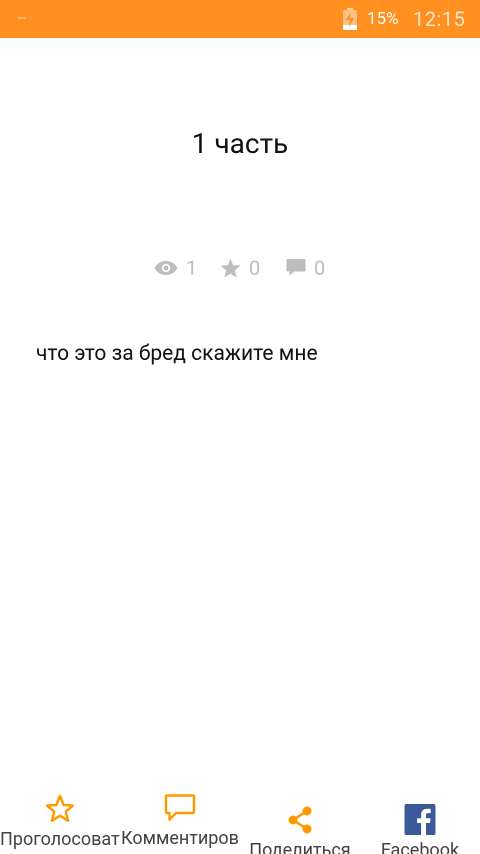 This screenshot has width=480, height=854. I want to click on votes-count: 0, so click(255, 268).